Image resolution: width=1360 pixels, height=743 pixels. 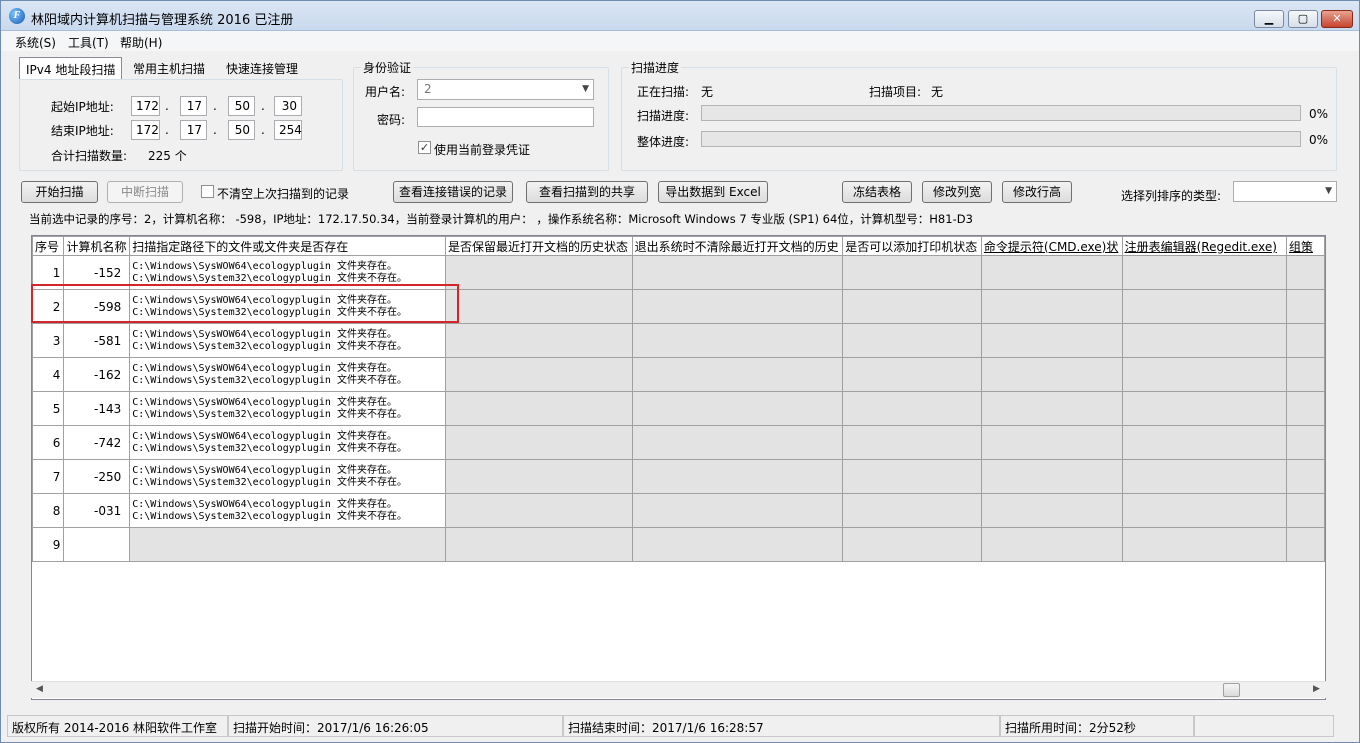 I want to click on scroll-left-icon: ◀, so click(x=39, y=689).